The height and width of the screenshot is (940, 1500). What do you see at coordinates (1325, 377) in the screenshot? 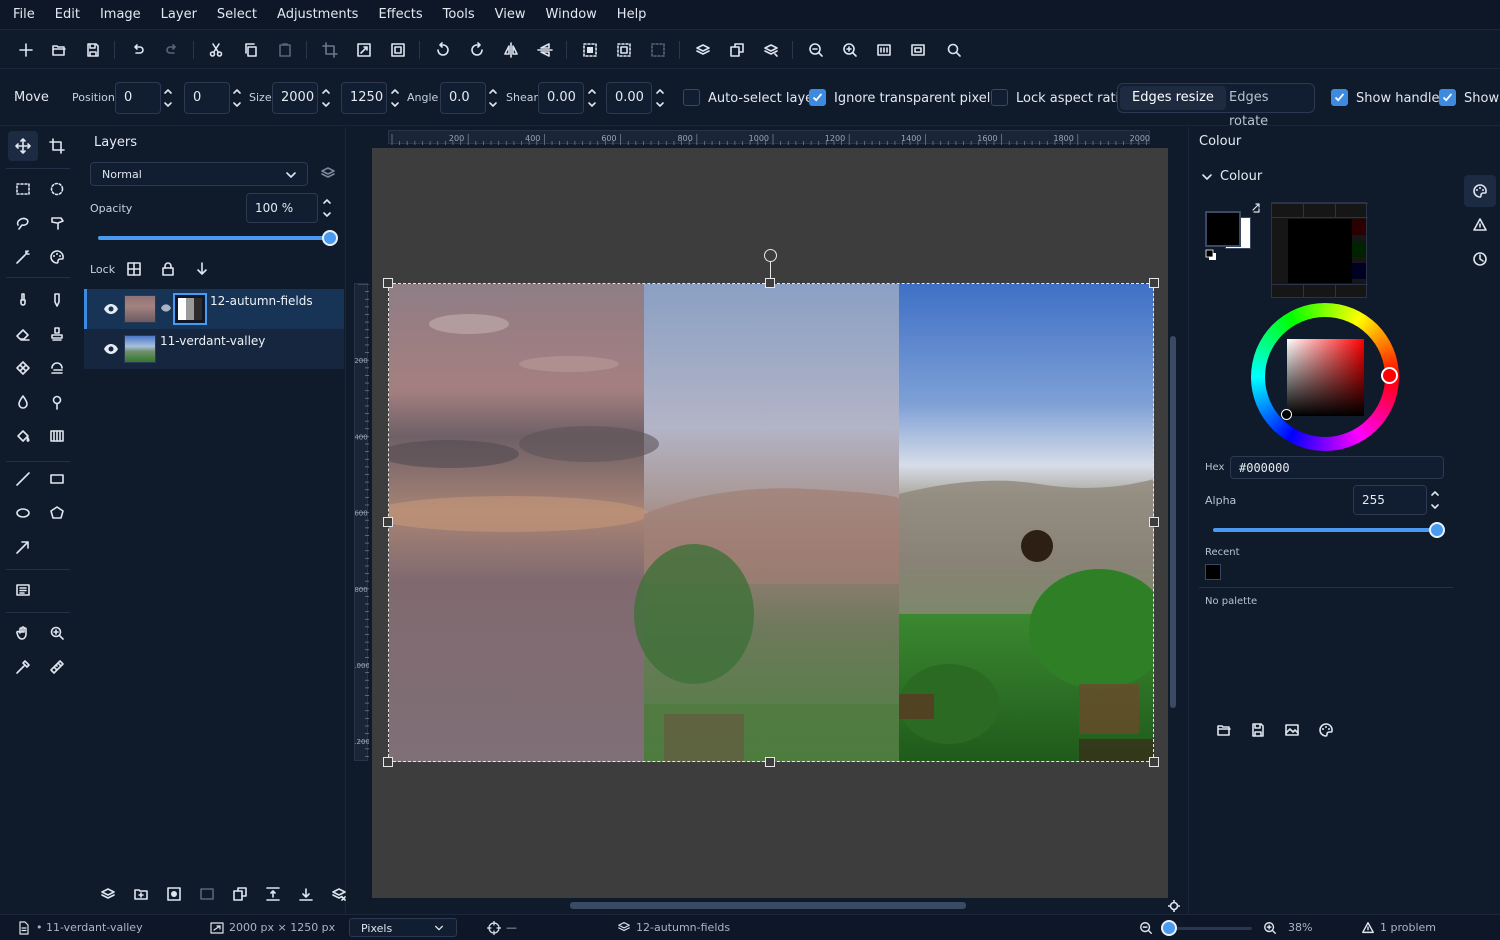
I see `hue-wheel` at bounding box center [1325, 377].